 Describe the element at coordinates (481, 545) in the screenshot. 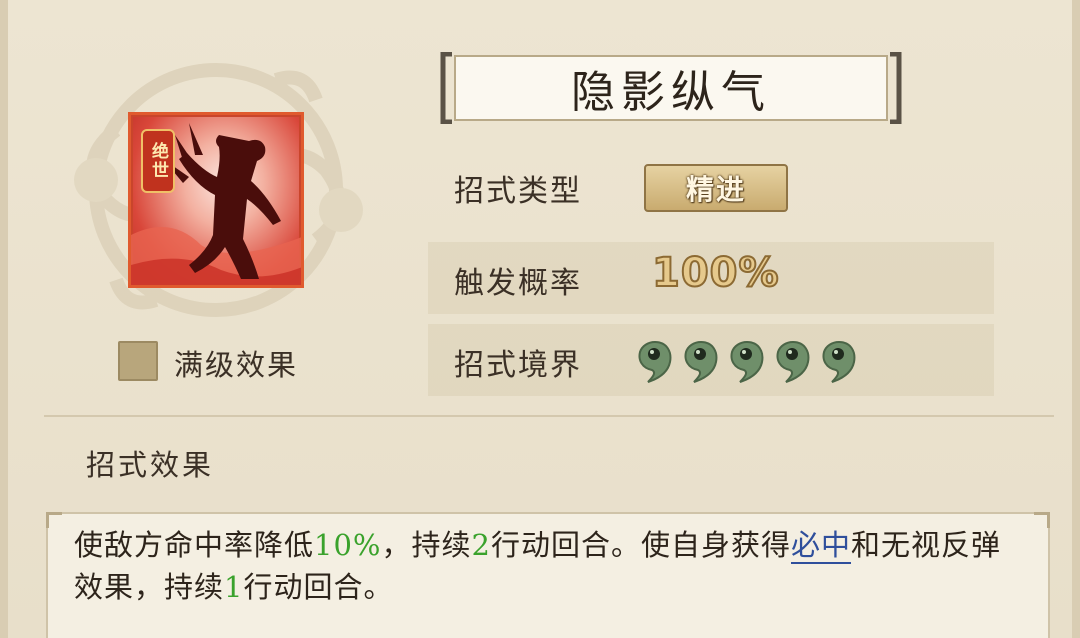

I see `desc-value: 2` at that location.